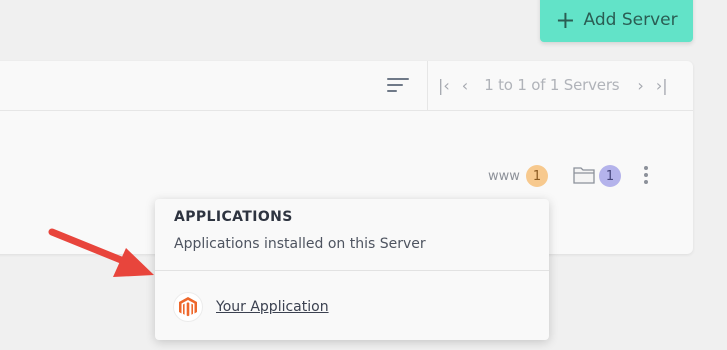 The width and height of the screenshot is (727, 350). I want to click on sort-icon, so click(398, 85).